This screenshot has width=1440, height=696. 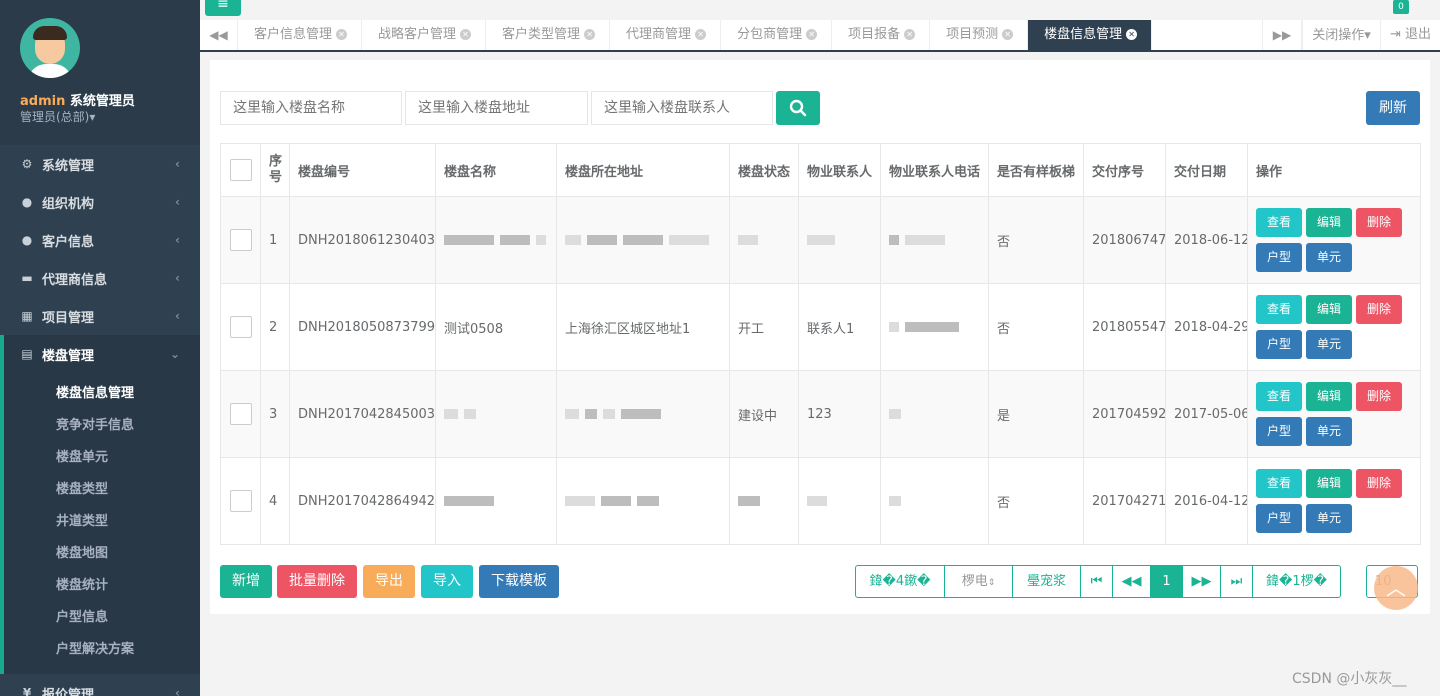 I want to click on sidebar-item-buildings: ▤ 楼盘管理 ⌄, so click(x=100, y=354).